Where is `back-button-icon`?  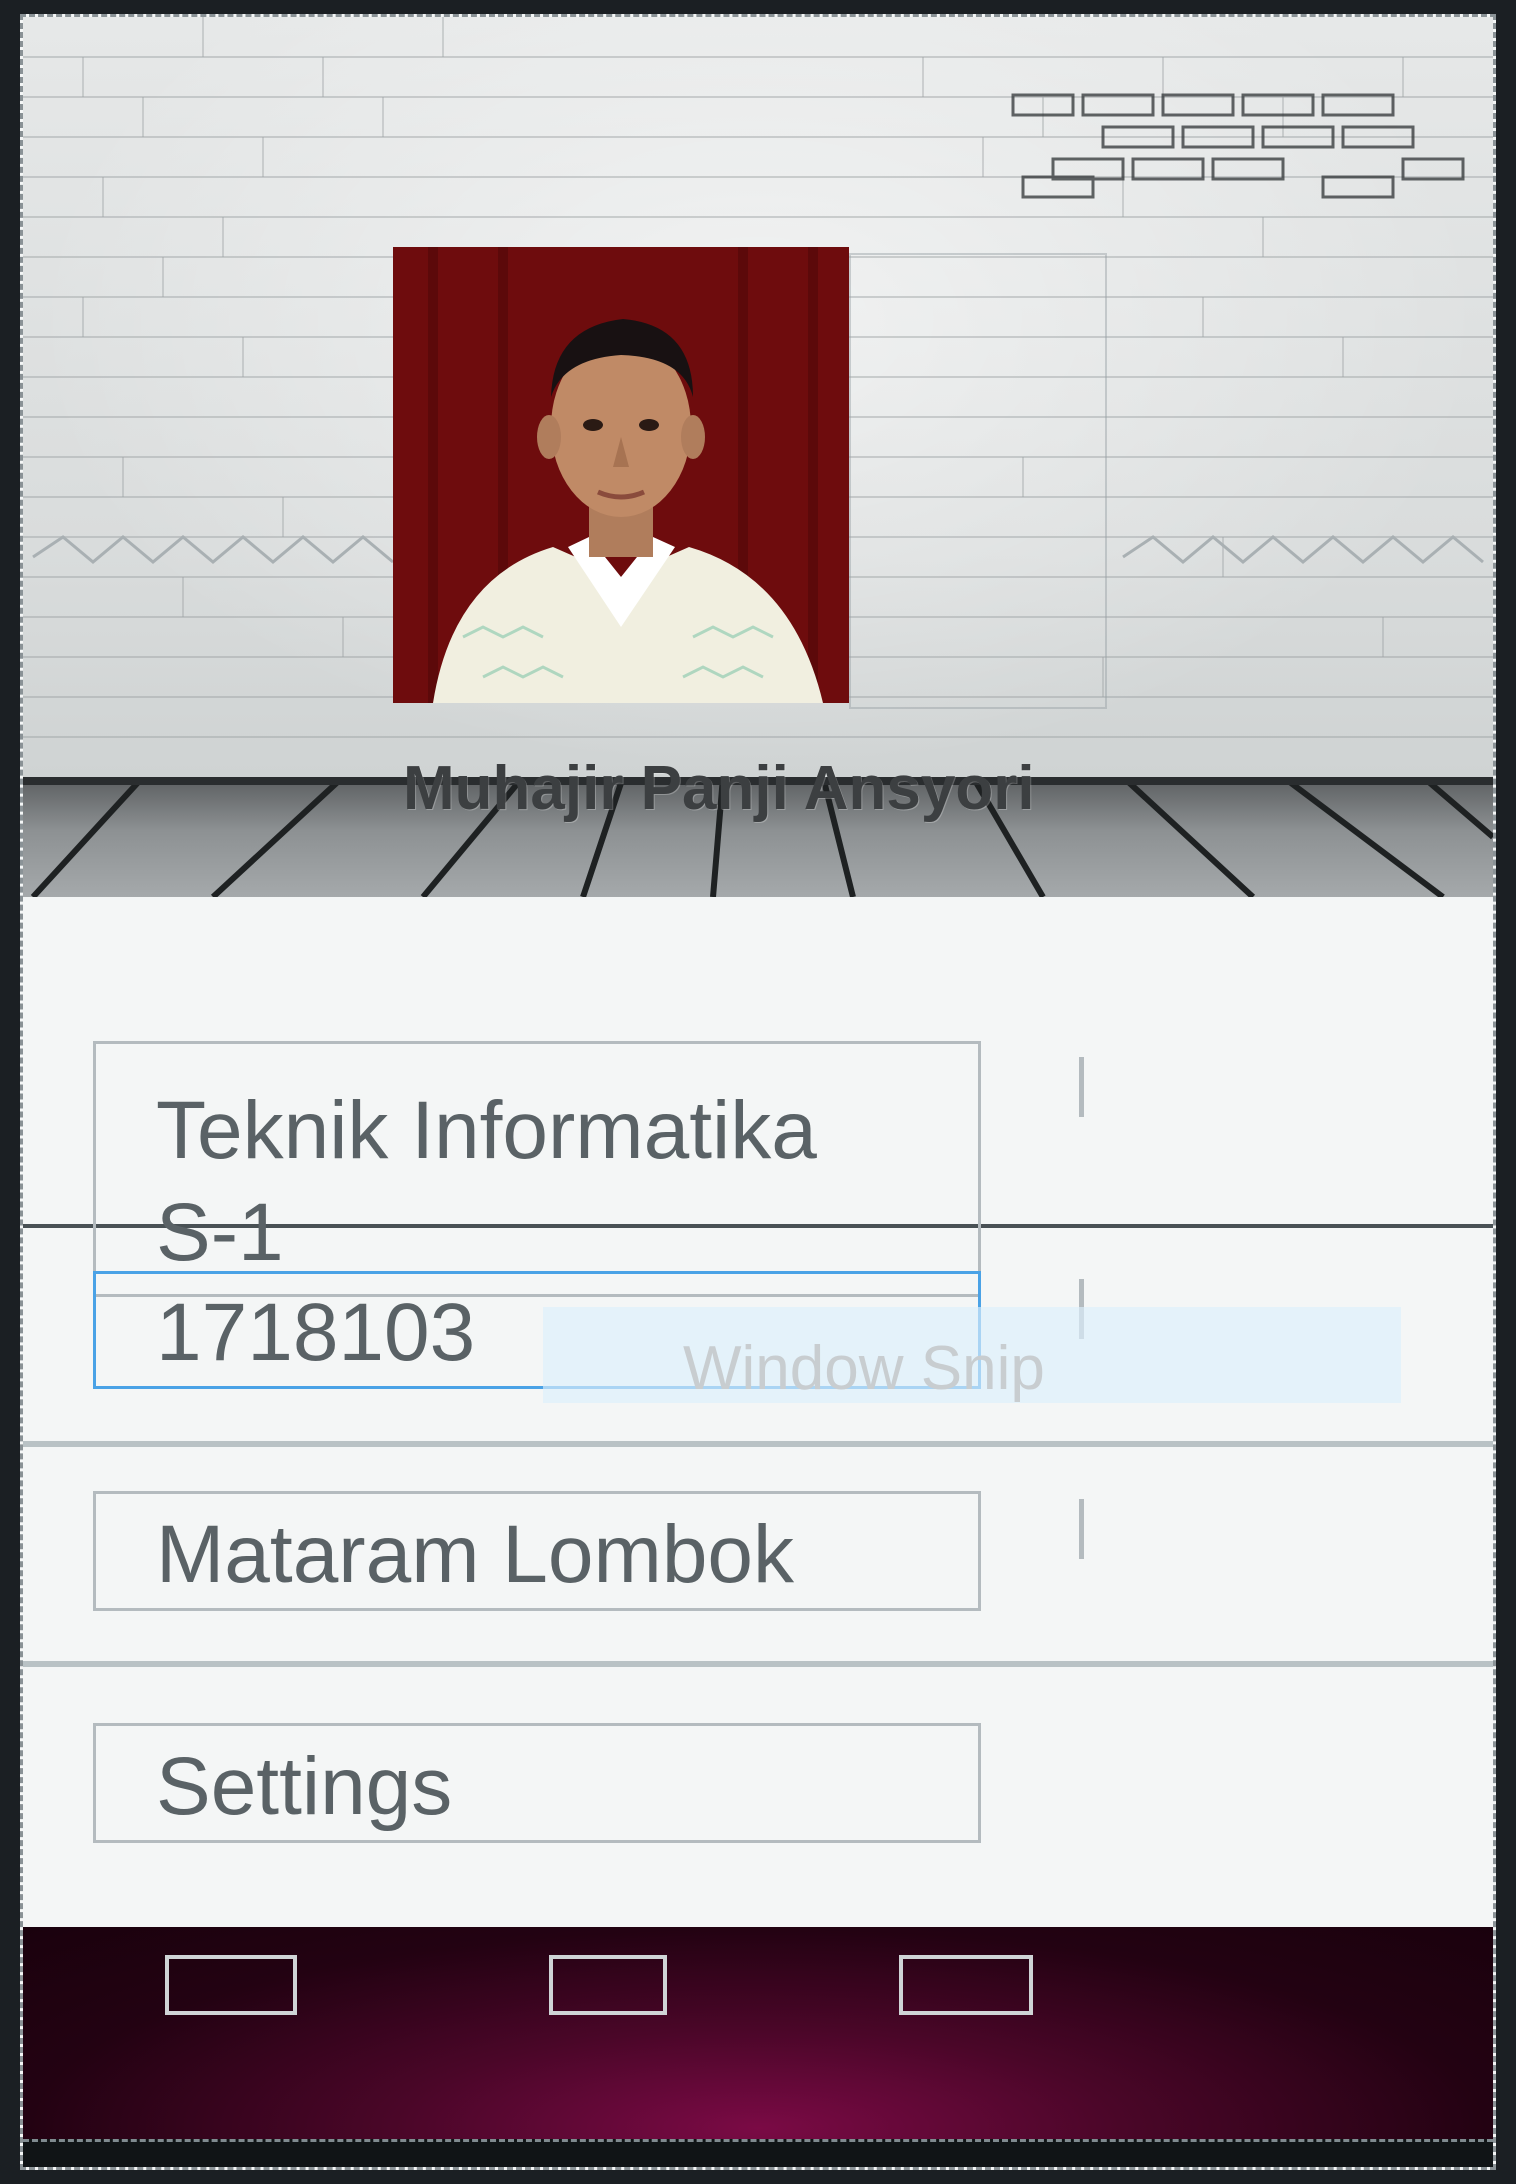
back-button-icon is located at coordinates (231, 1985).